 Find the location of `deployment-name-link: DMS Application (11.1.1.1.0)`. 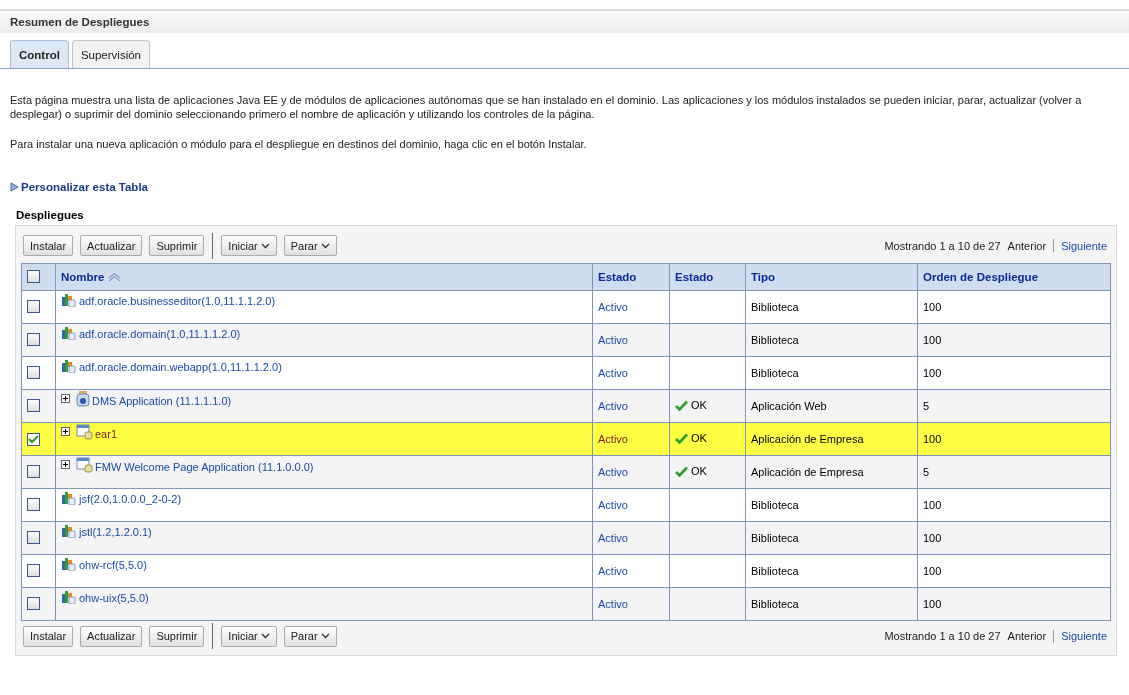

deployment-name-link: DMS Application (11.1.1.1.0) is located at coordinates (162, 401).